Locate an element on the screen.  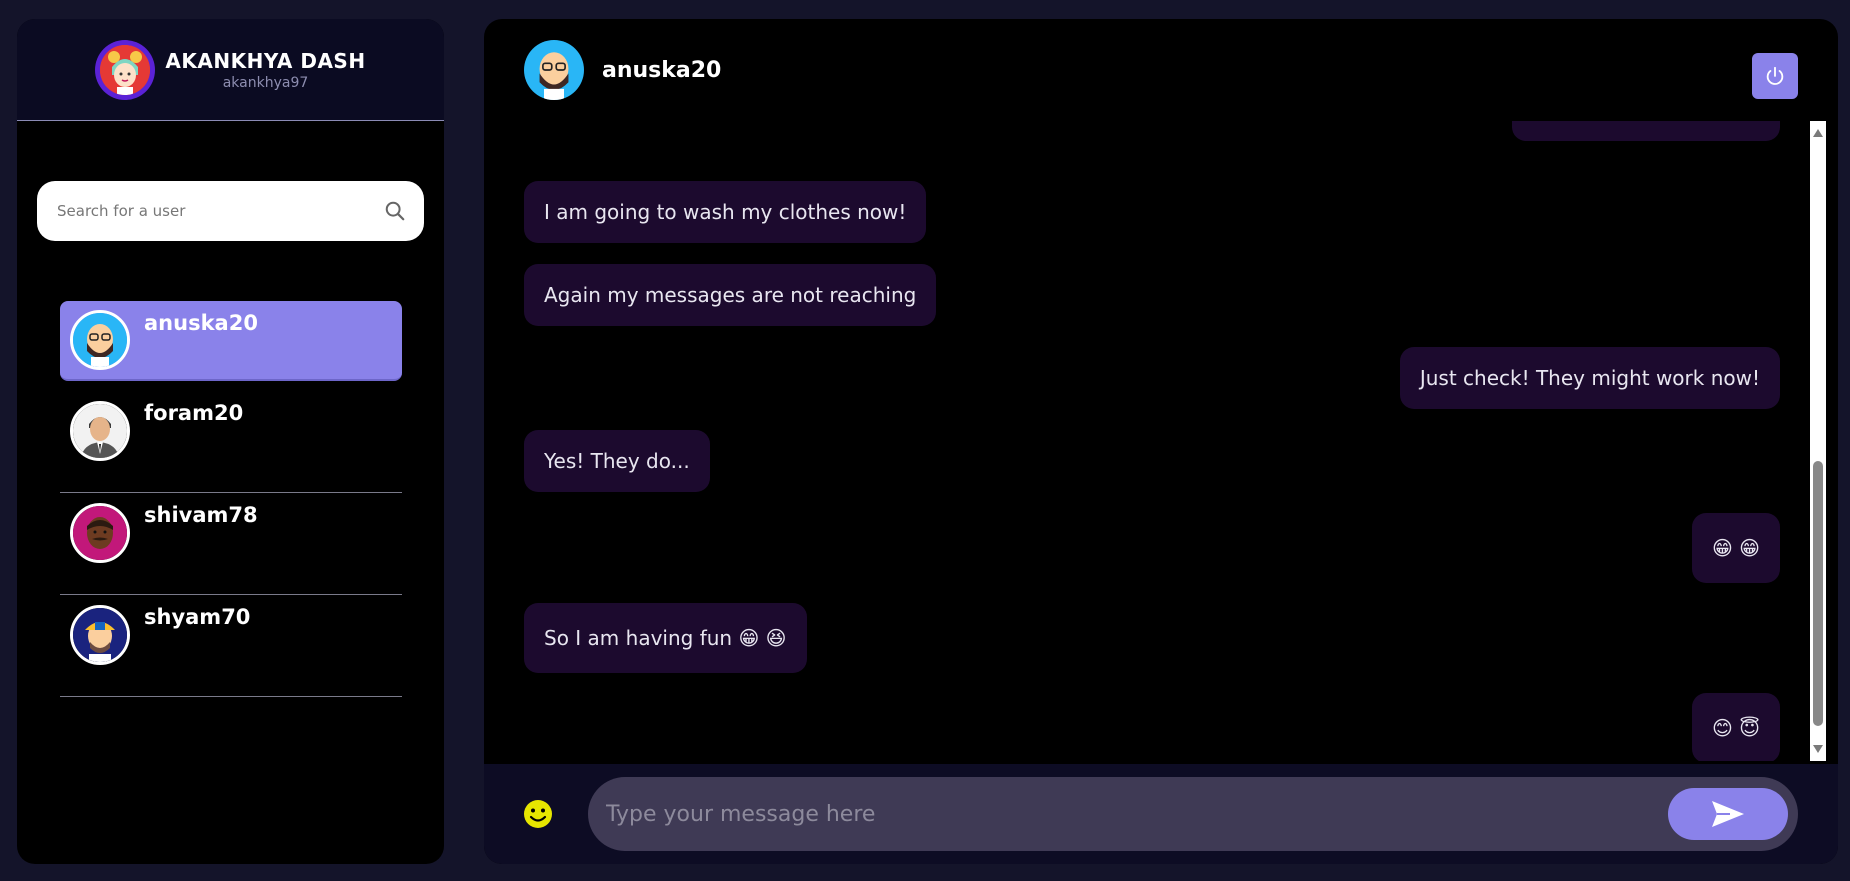
user-name: anuska20 is located at coordinates (201, 323).